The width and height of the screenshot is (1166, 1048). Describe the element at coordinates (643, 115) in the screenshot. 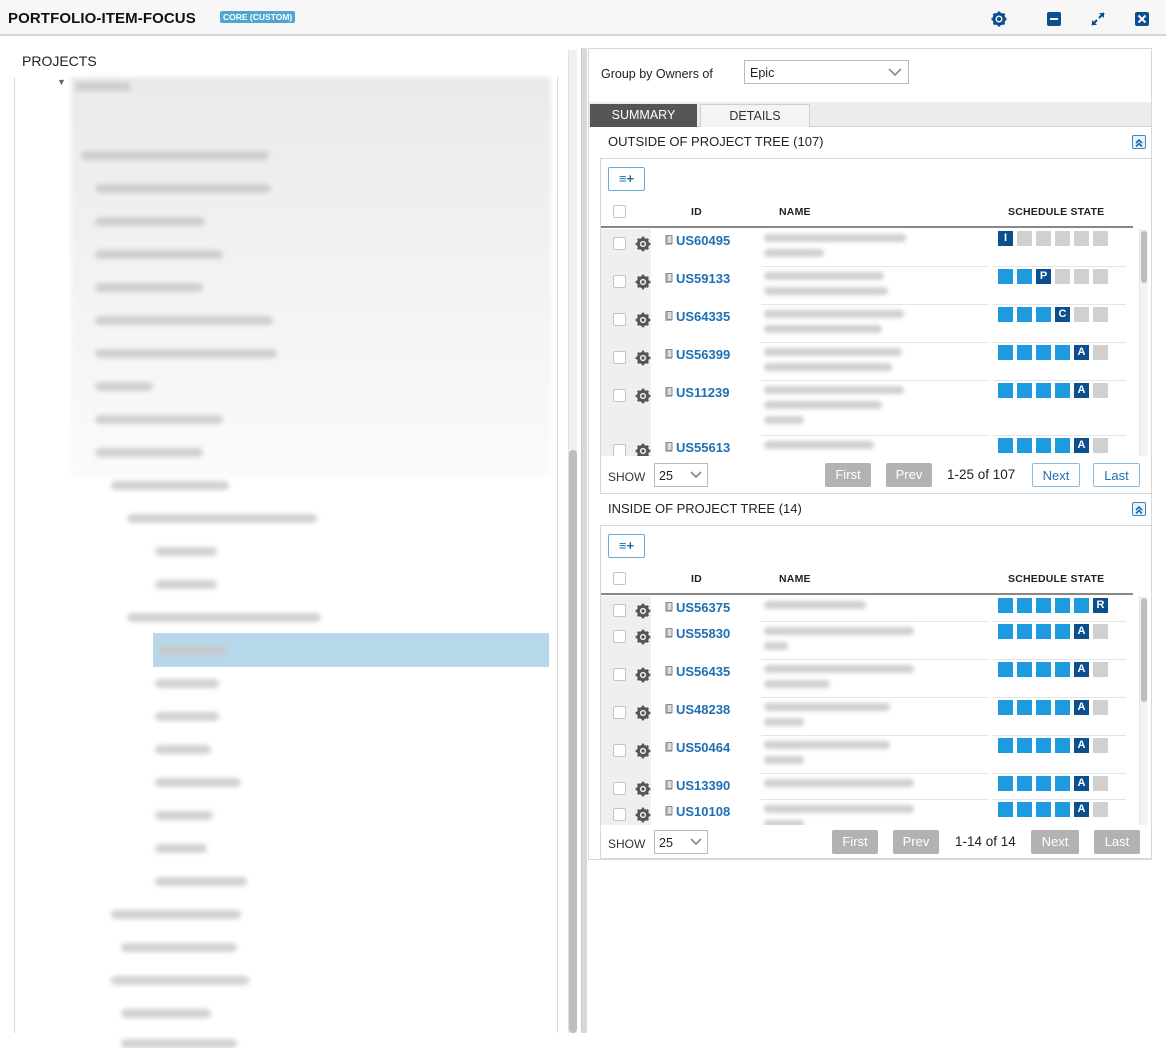

I see `tab-summary: SUMMARY` at that location.